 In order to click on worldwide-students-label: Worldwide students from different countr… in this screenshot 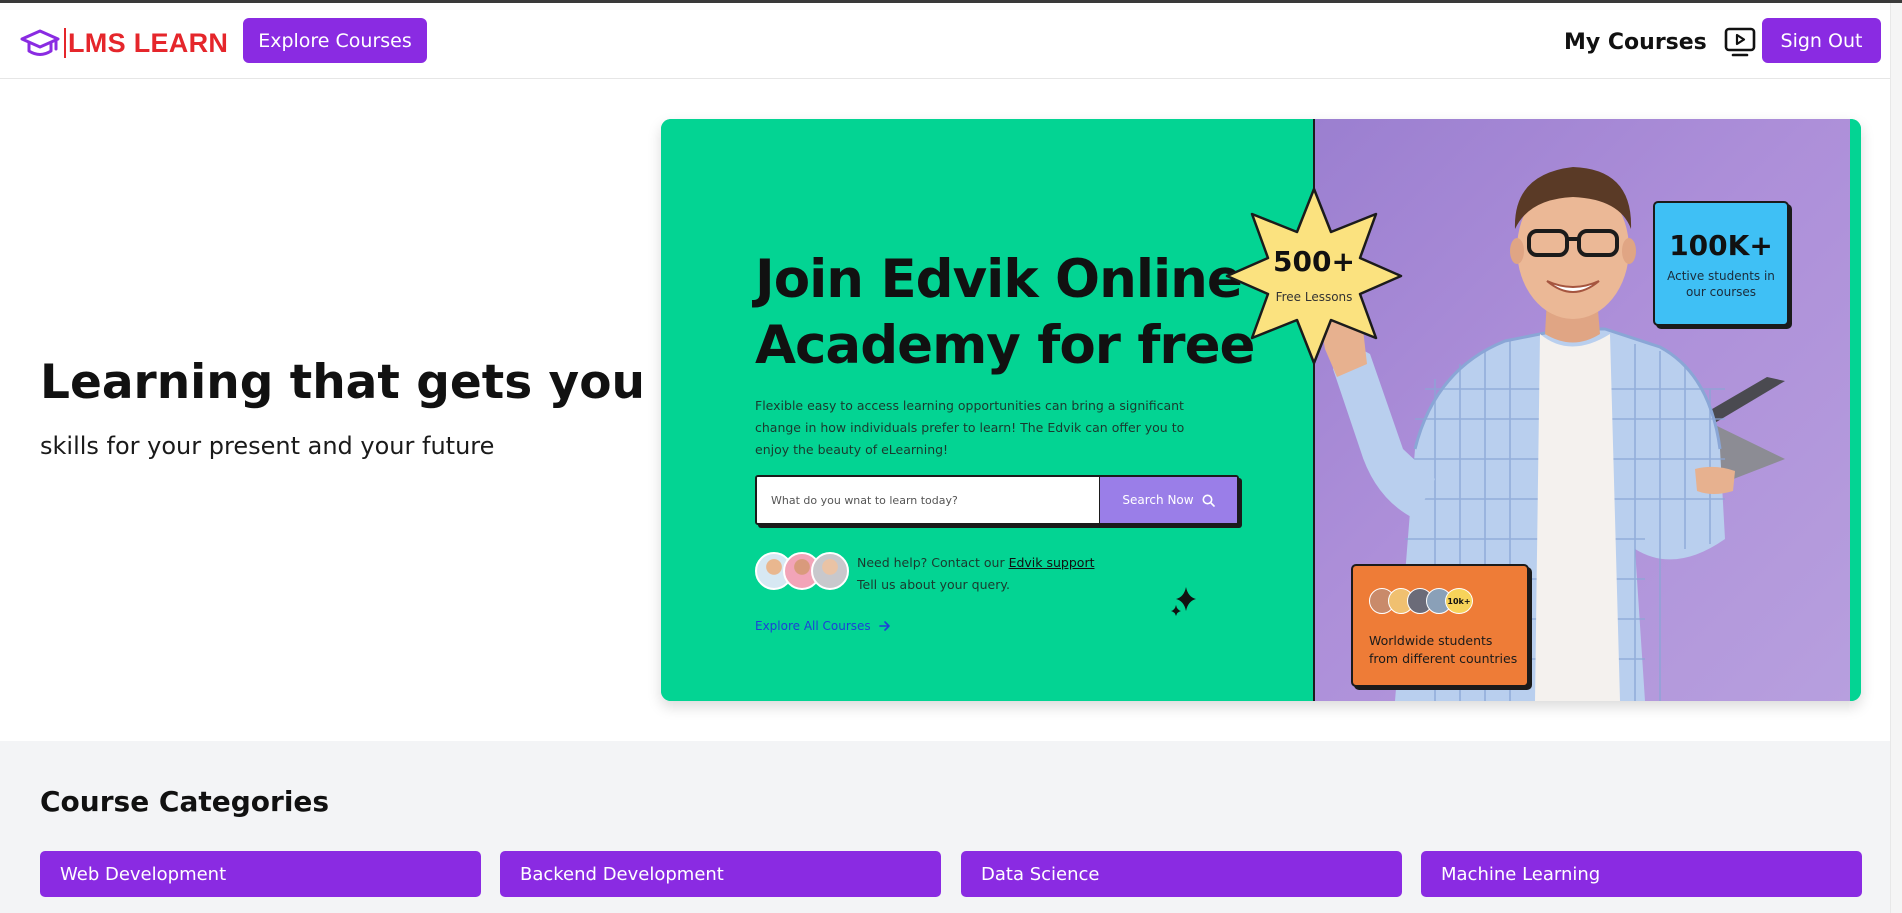, I will do `click(1443, 649)`.